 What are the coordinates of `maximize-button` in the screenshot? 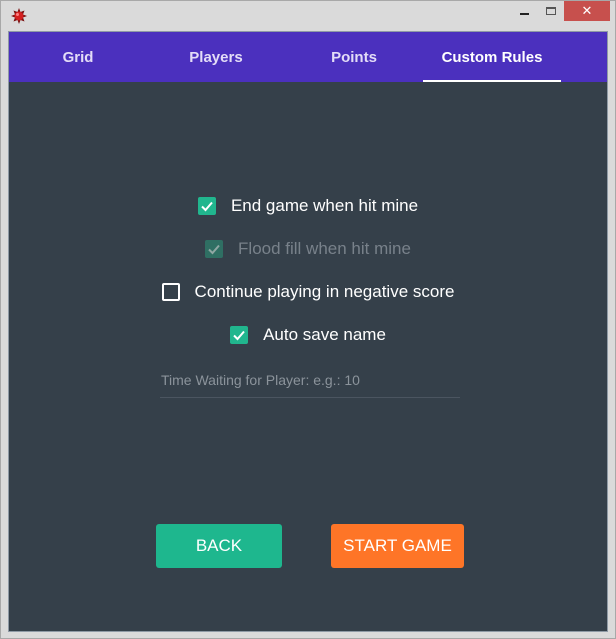 It's located at (551, 11).